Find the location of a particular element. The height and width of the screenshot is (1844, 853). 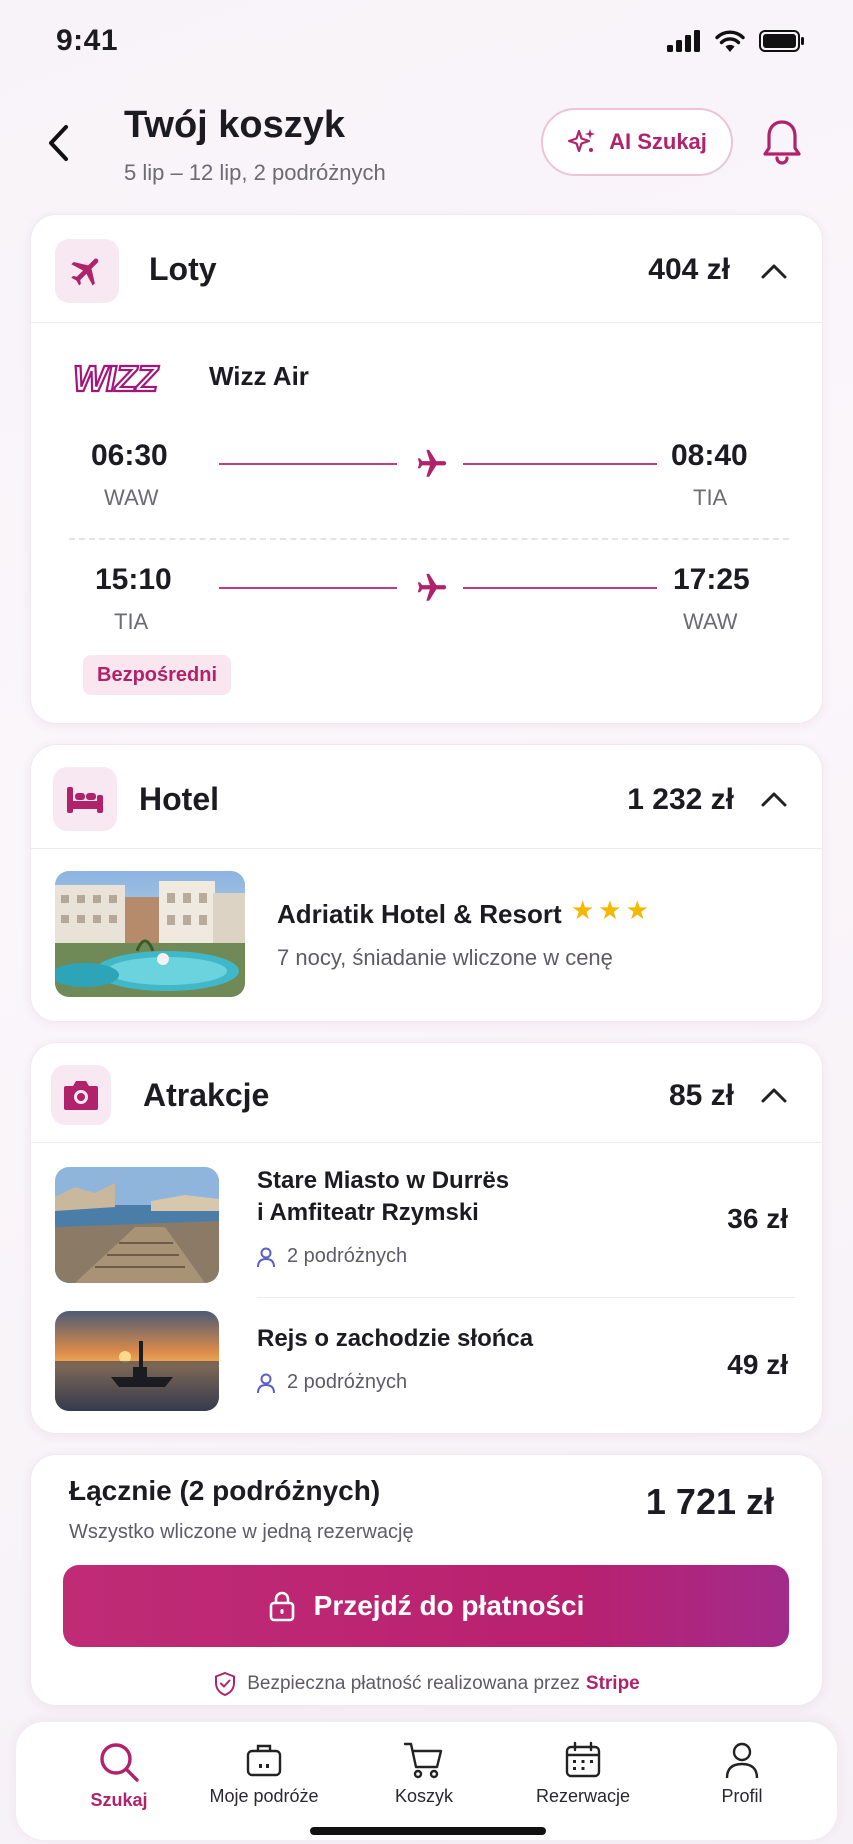

tab-search-label: Szukaj is located at coordinates (119, 1800).